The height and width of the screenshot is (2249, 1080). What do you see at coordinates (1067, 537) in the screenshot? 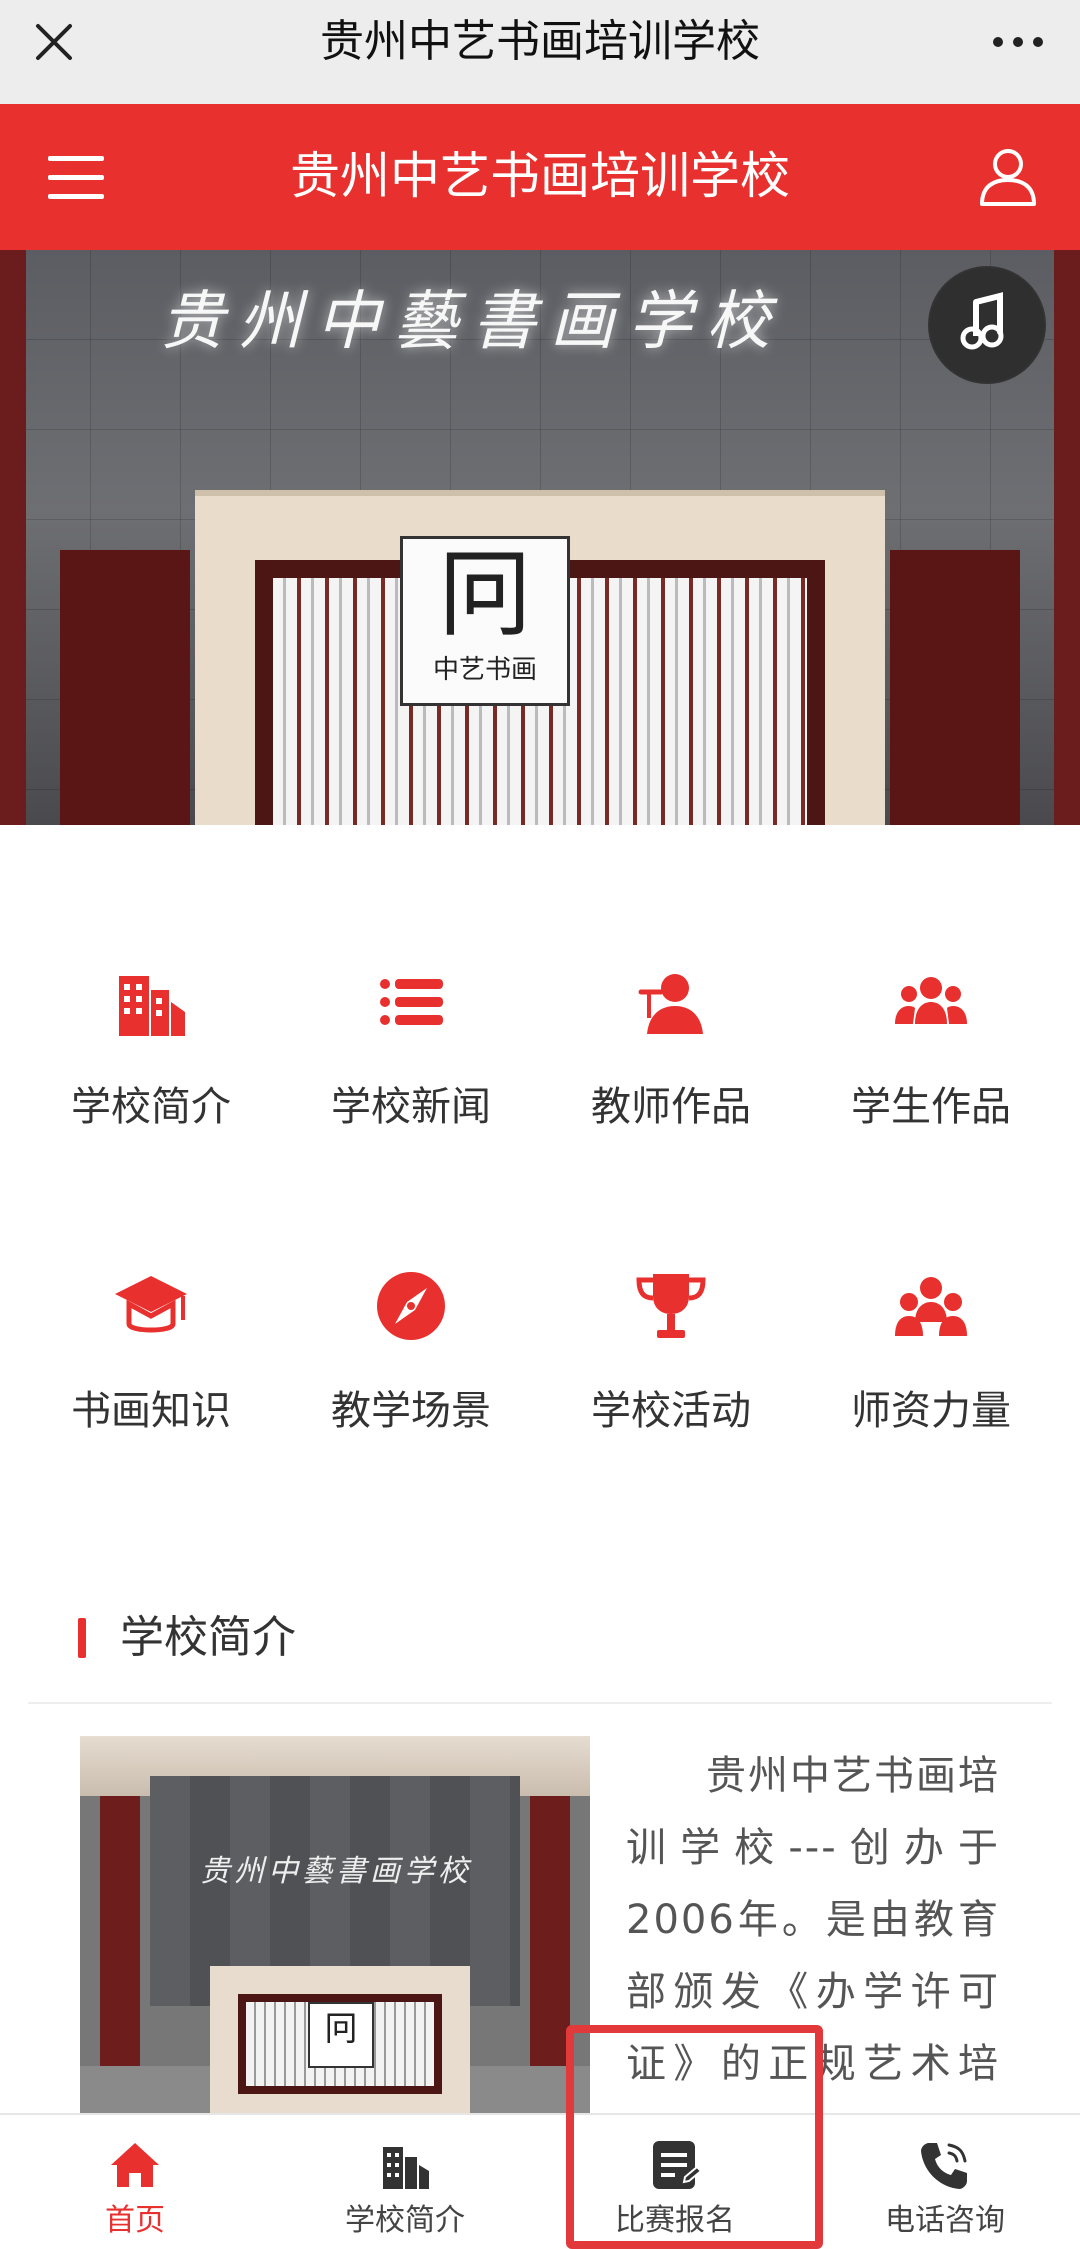
I see `banner-pillar-right` at bounding box center [1067, 537].